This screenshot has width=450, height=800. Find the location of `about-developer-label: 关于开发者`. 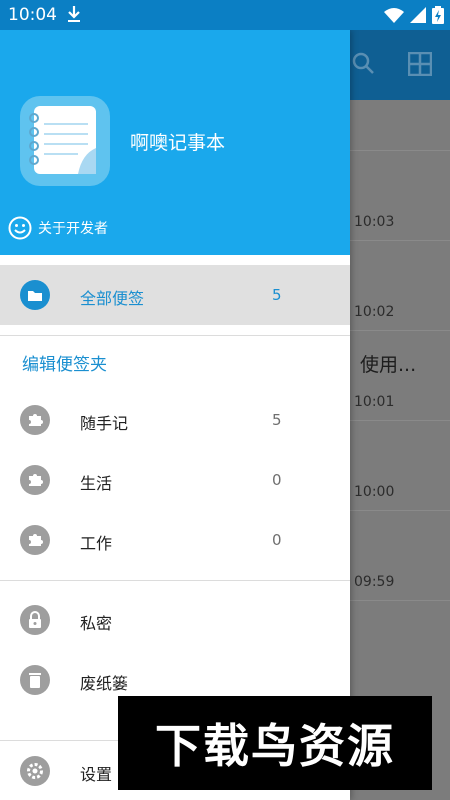

about-developer-label: 关于开发者 is located at coordinates (73, 229).